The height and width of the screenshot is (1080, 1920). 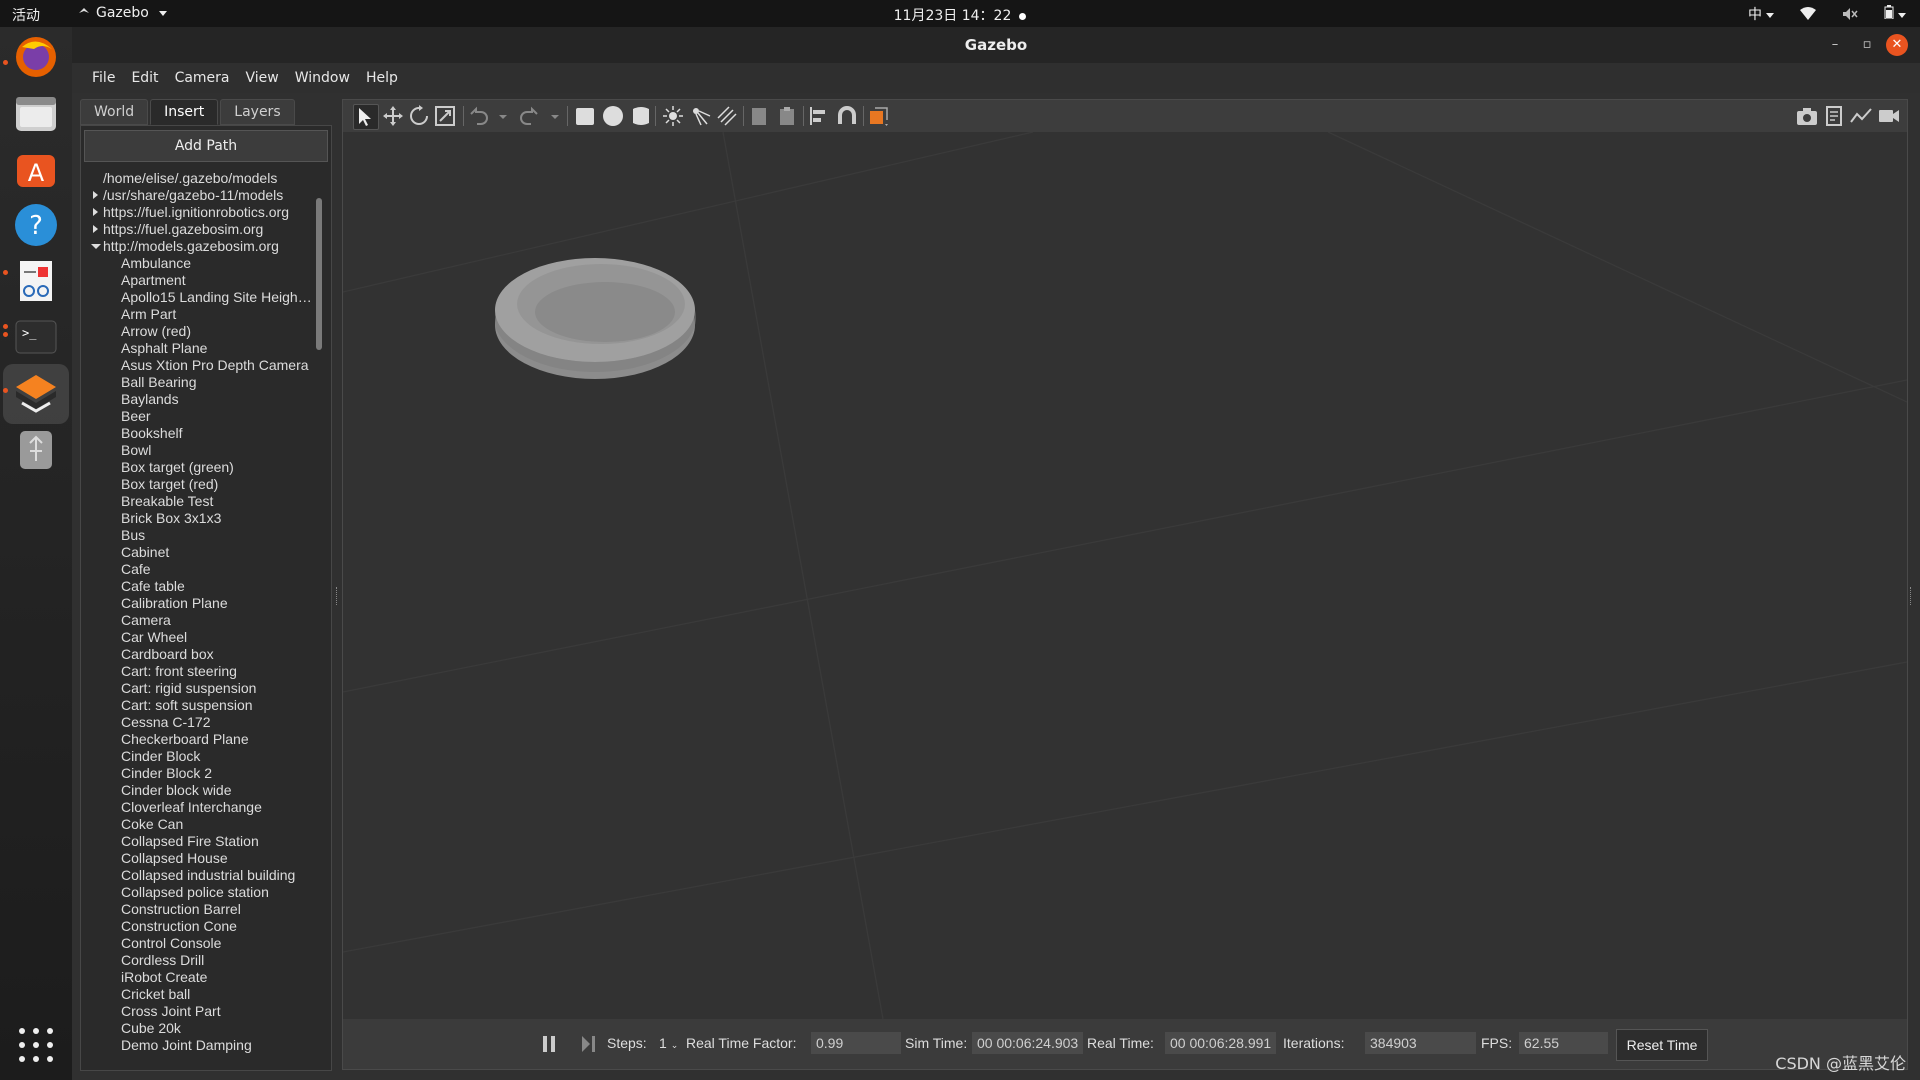 What do you see at coordinates (960, 15) in the screenshot?
I see `clock: 11月23日 14：22` at bounding box center [960, 15].